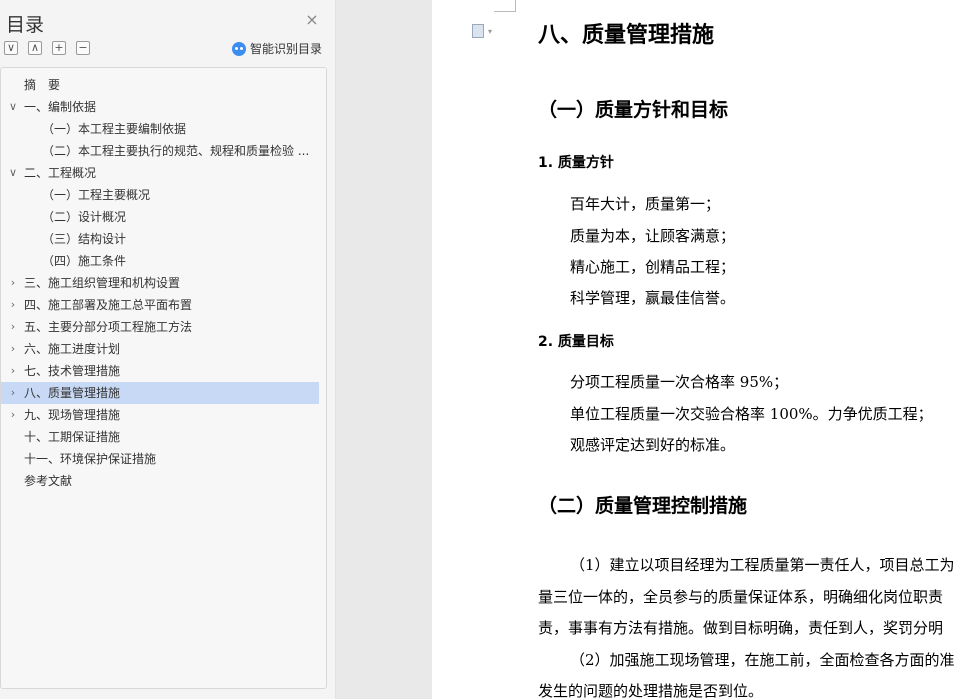  What do you see at coordinates (576, 163) in the screenshot?
I see `heading-quality-policy: 1. 质量方针` at bounding box center [576, 163].